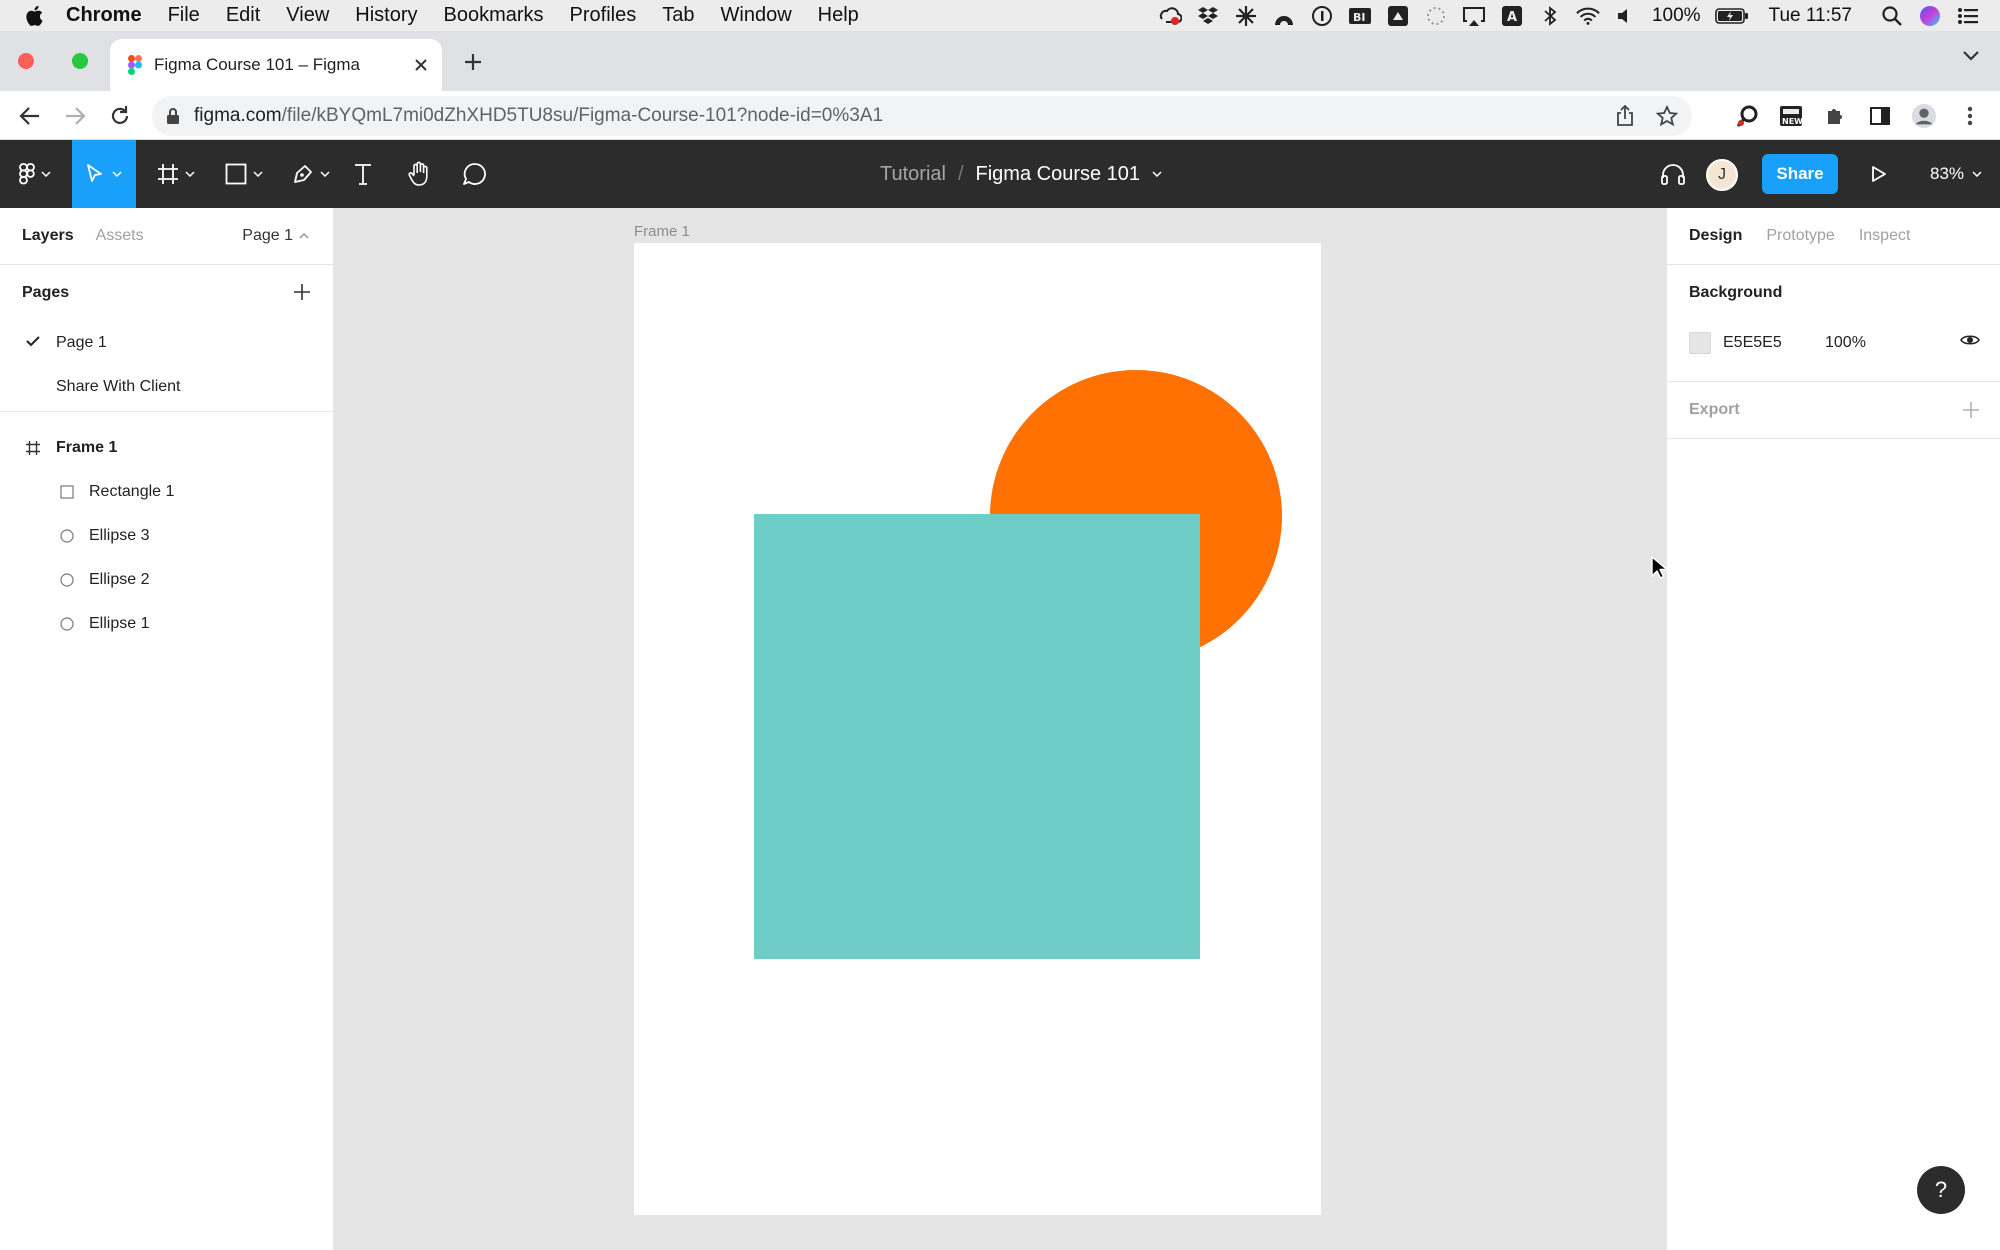 The height and width of the screenshot is (1250, 2000). I want to click on bartender-icon: BI, so click(1360, 16).